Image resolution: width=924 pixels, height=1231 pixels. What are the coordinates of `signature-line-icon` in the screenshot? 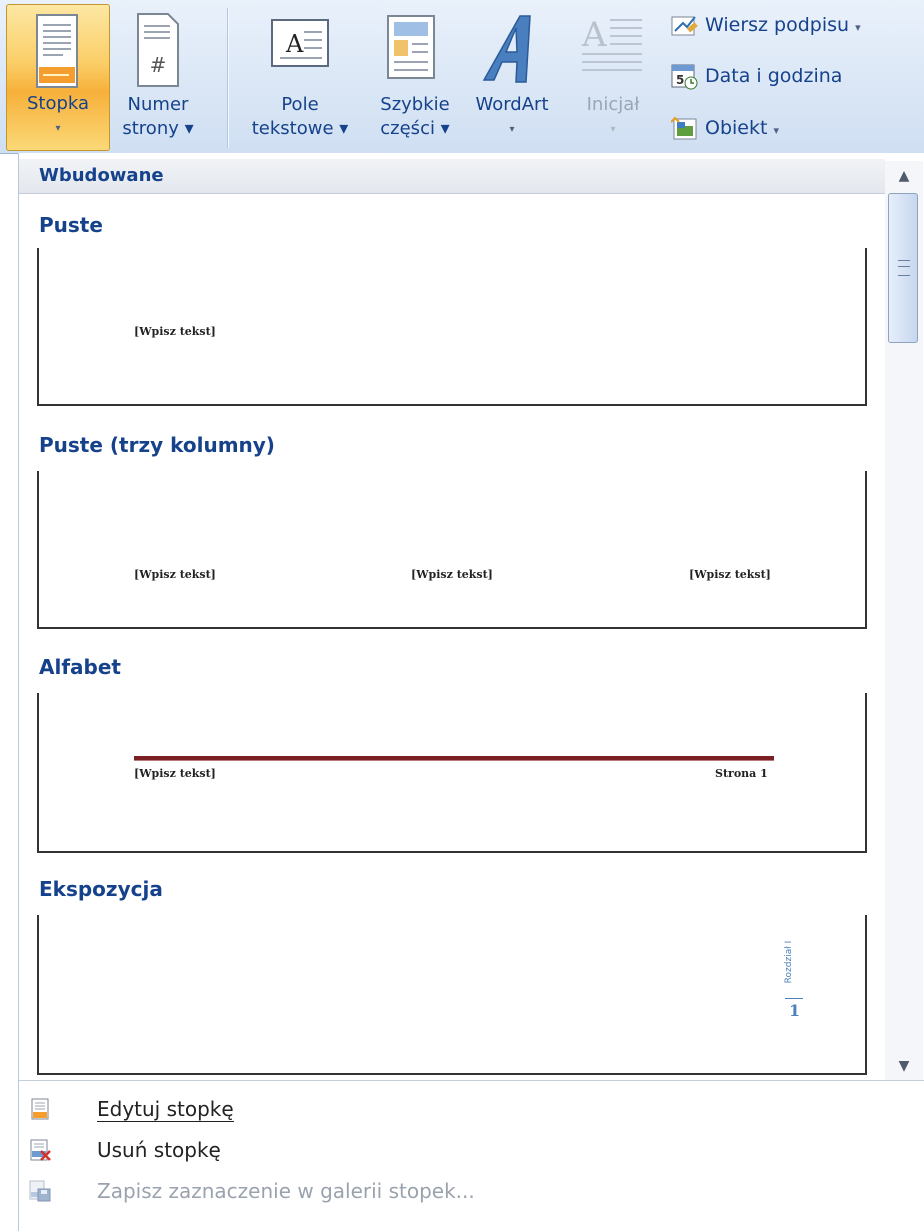 It's located at (684, 25).